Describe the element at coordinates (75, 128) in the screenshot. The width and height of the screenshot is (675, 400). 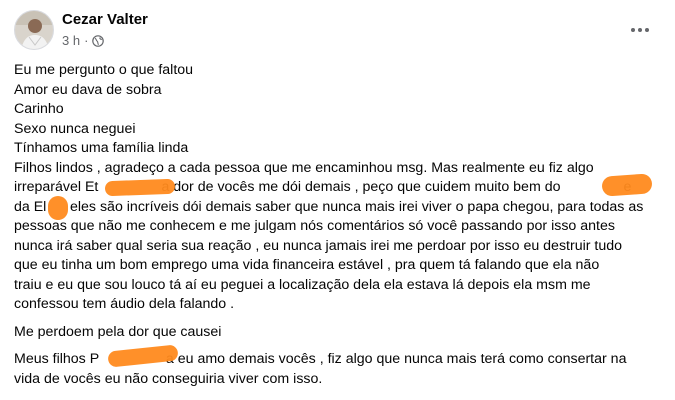
I see `text-line: Sexo nunca neguei` at that location.